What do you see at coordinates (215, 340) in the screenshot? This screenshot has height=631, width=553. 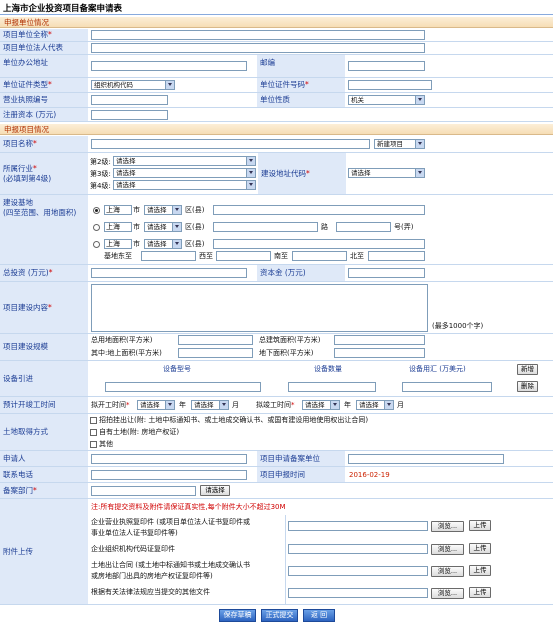 I see `land-area-input` at bounding box center [215, 340].